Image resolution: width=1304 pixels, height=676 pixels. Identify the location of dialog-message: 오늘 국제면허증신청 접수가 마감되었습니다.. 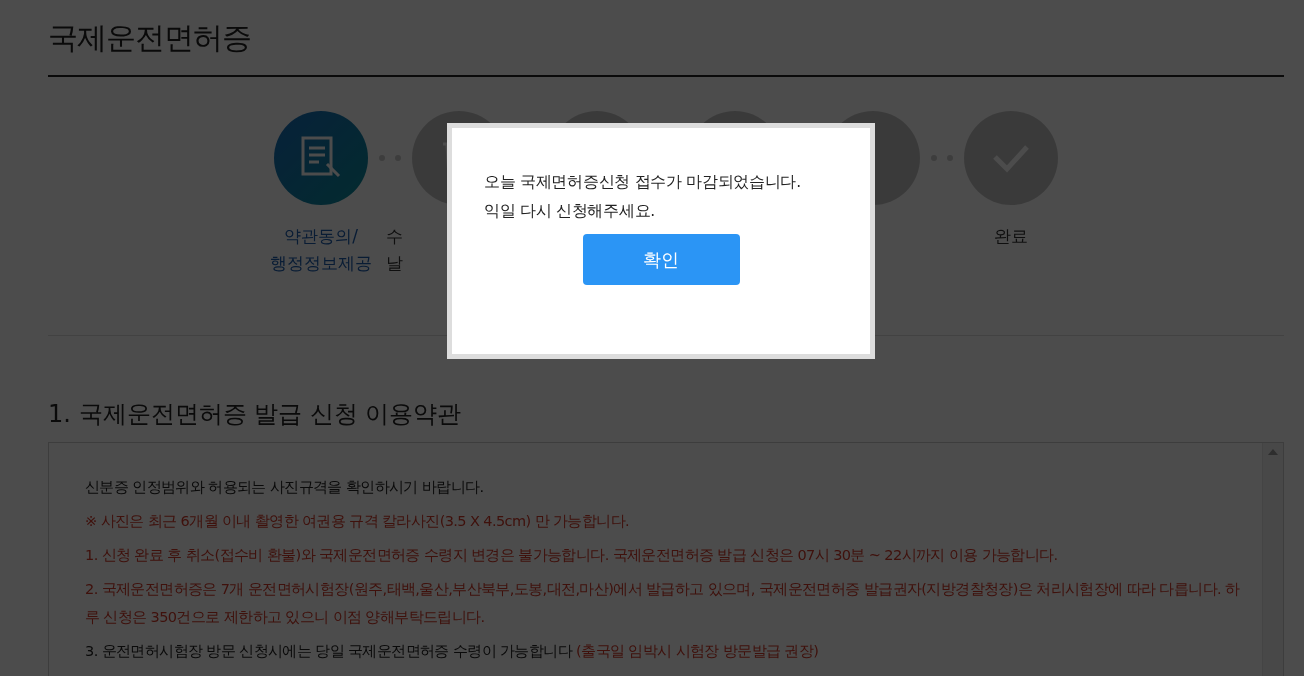
(642, 182).